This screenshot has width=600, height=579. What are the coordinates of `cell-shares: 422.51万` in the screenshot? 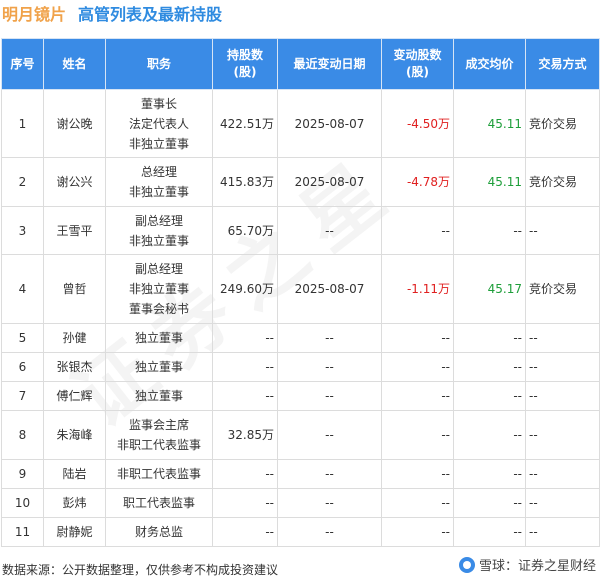 It's located at (245, 123).